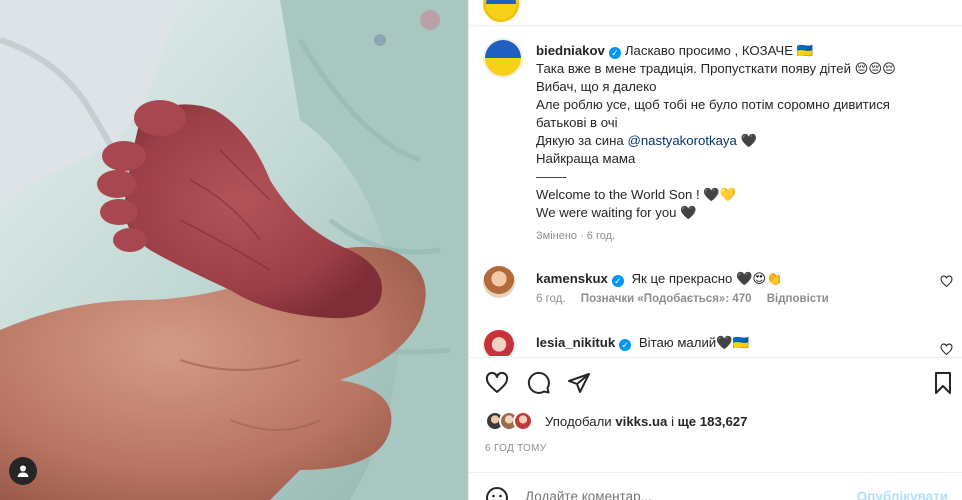 Image resolution: width=962 pixels, height=500 pixels. I want to click on comment-username: kamenskux, so click(572, 278).